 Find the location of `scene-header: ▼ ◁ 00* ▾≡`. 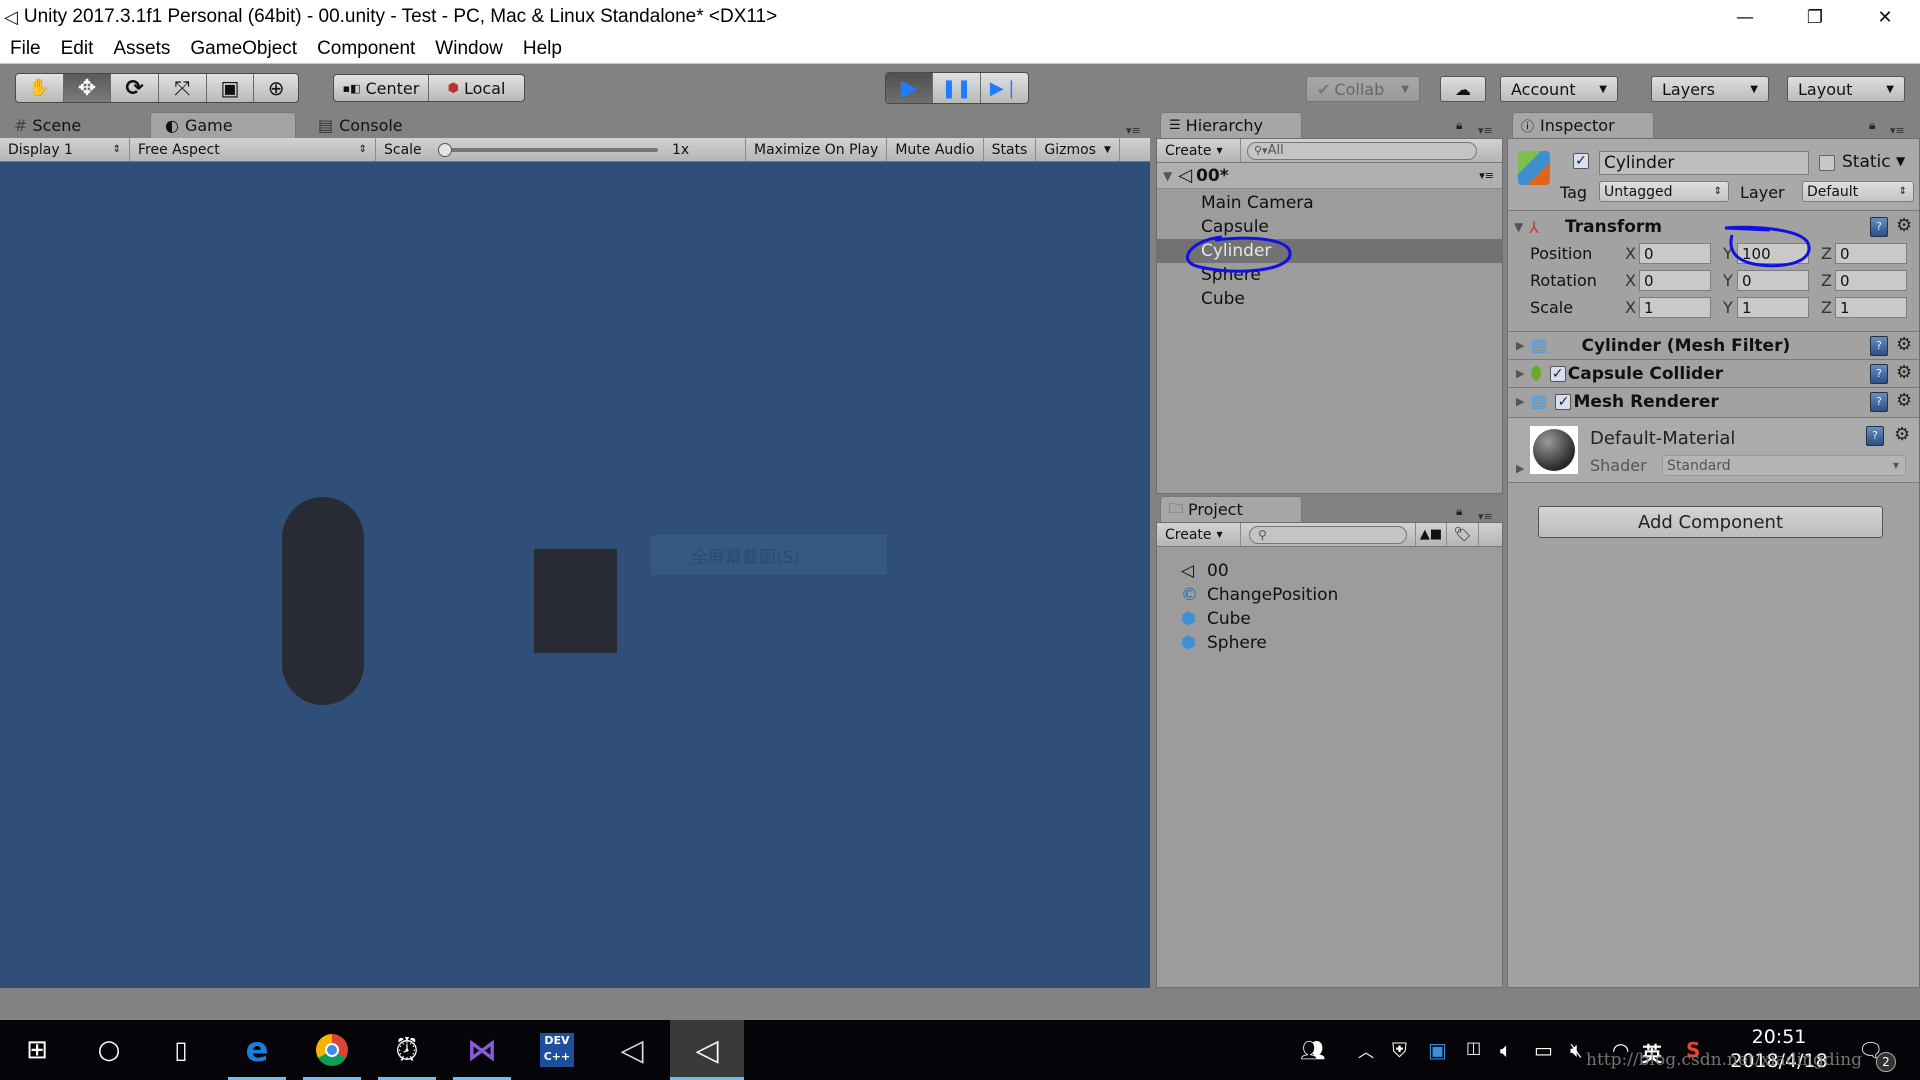

scene-header: ▼ ◁ 00* ▾≡ is located at coordinates (1329, 176).